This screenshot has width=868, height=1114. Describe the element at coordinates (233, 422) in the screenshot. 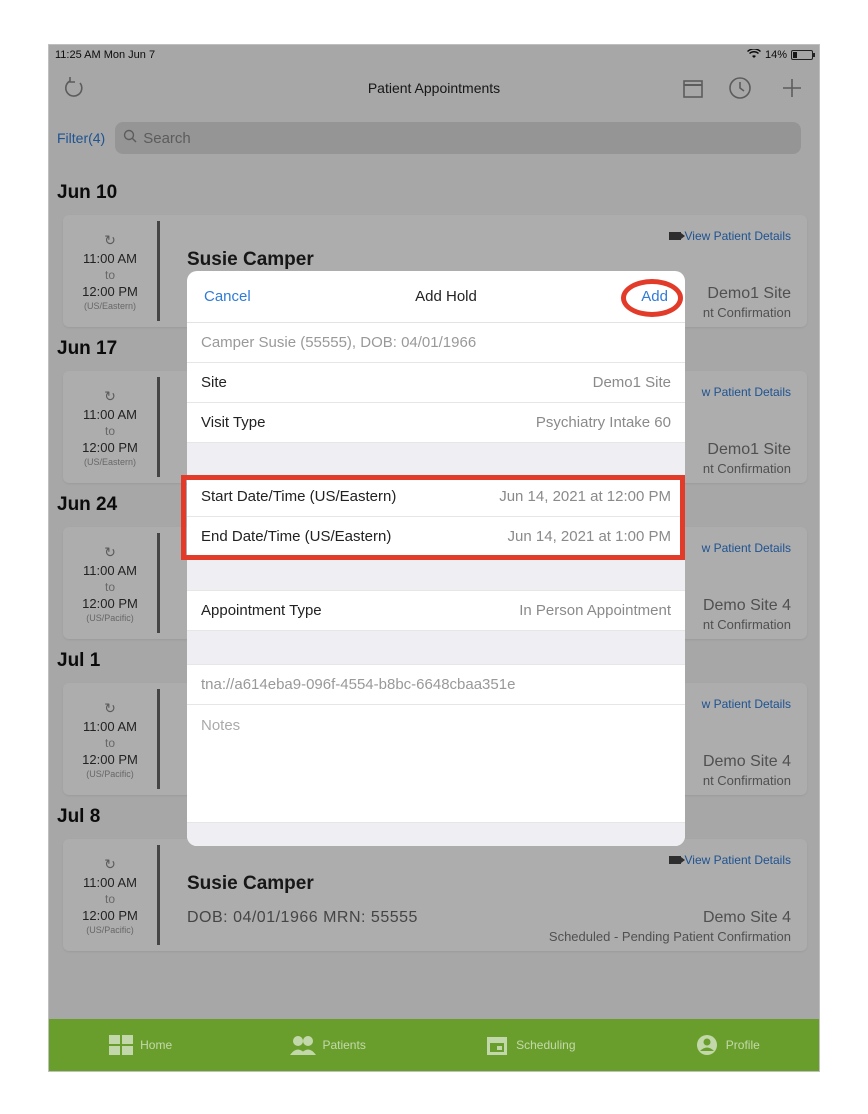

I see `visit-type-label: Visit Type` at that location.